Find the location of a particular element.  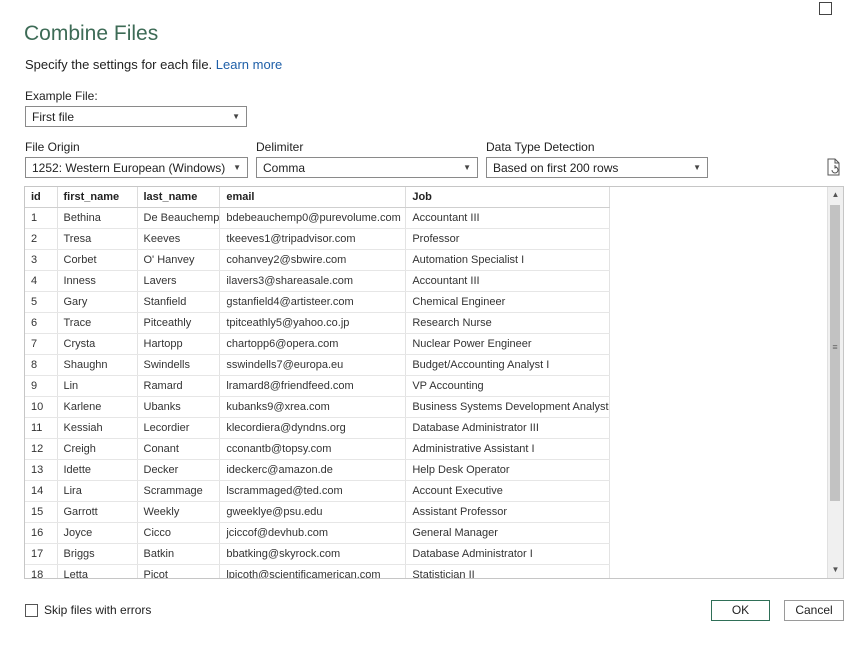

table-cell: sswindells7@europa.eu is located at coordinates (313, 365).